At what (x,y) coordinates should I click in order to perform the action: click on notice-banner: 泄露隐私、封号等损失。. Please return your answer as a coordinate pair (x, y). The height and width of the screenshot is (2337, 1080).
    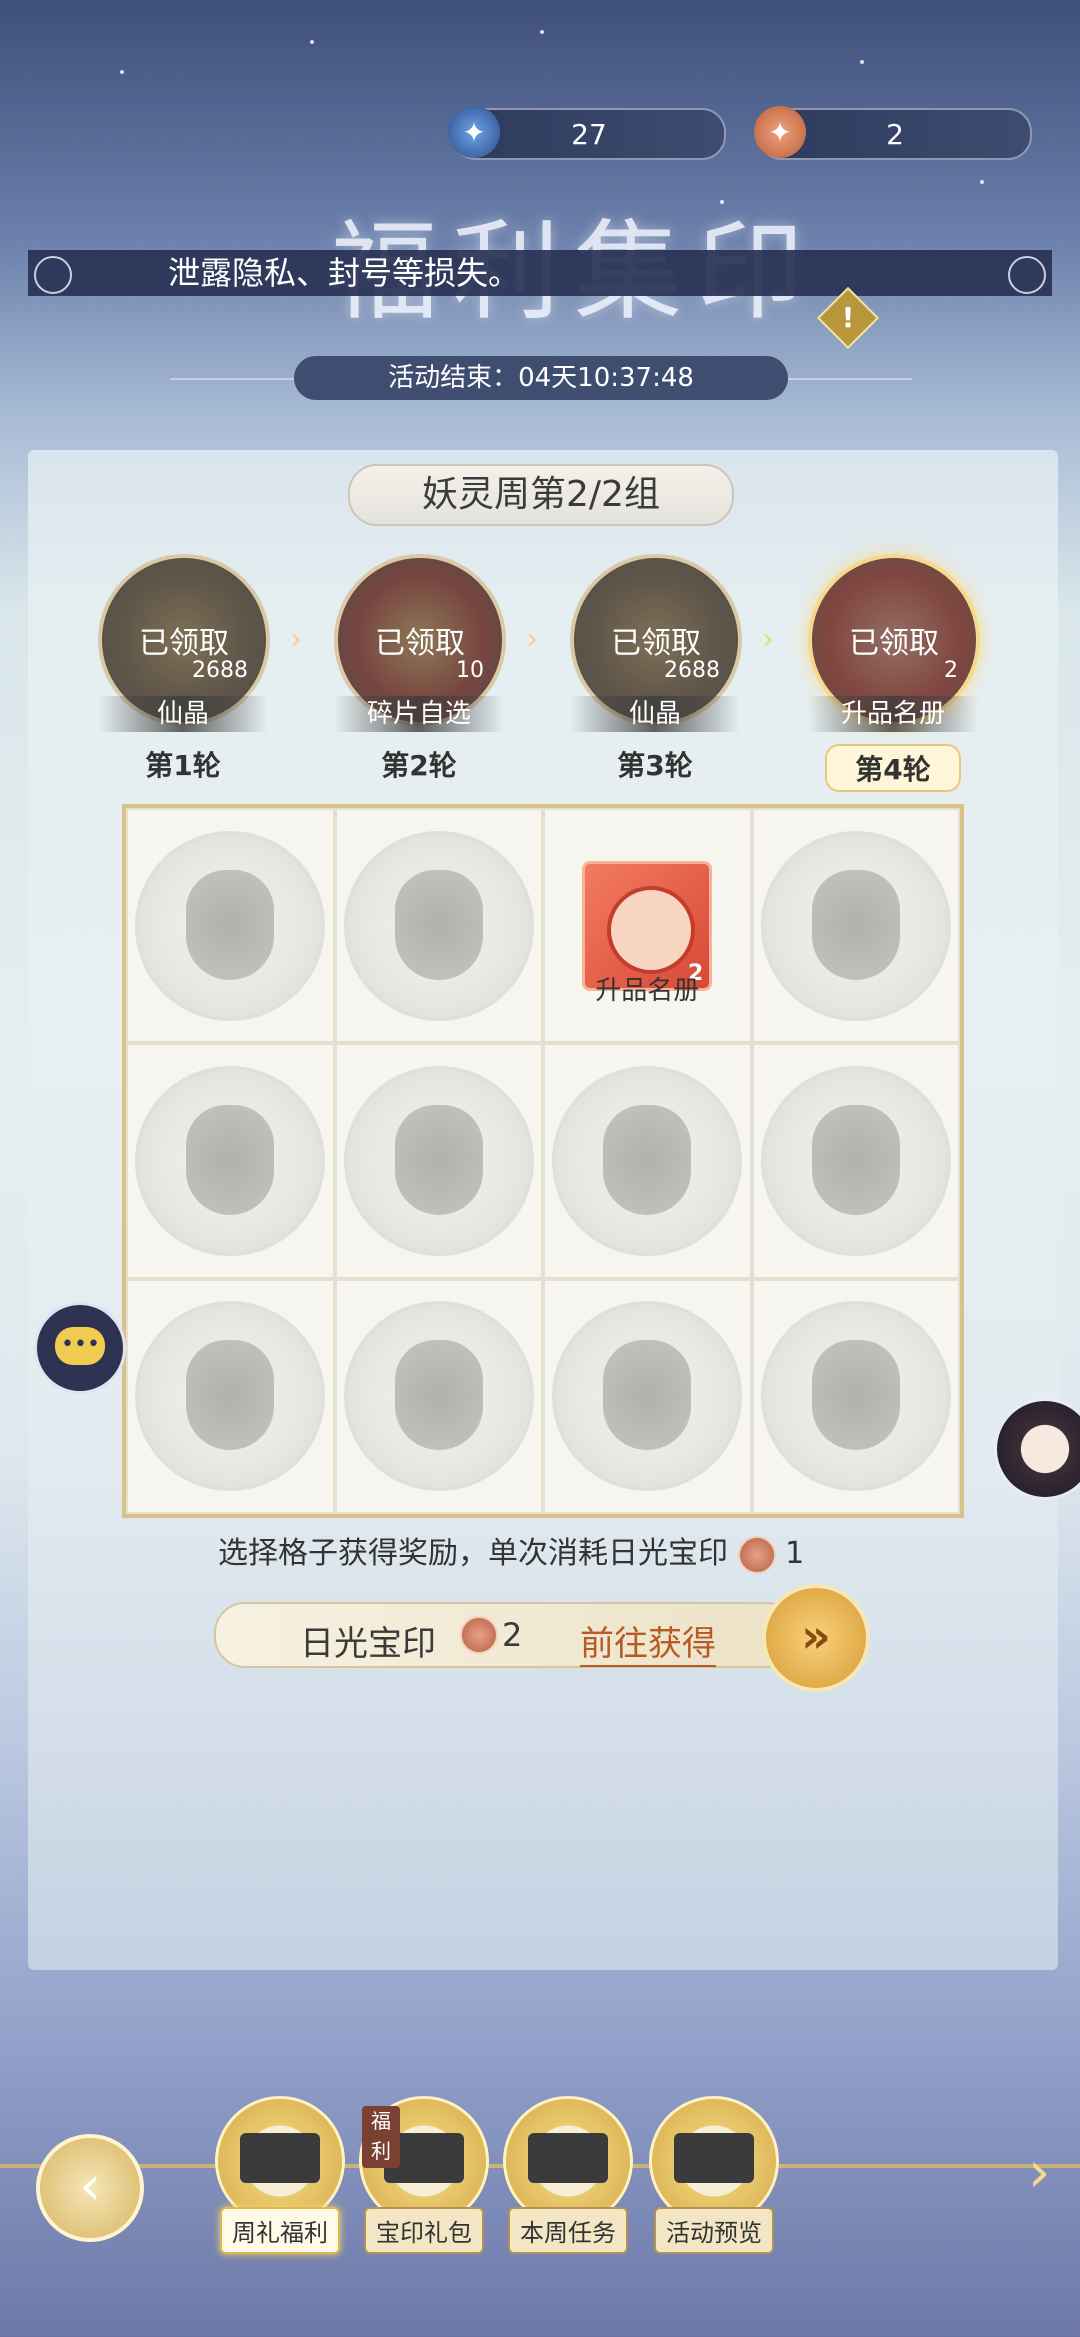
    Looking at the image, I should click on (540, 273).